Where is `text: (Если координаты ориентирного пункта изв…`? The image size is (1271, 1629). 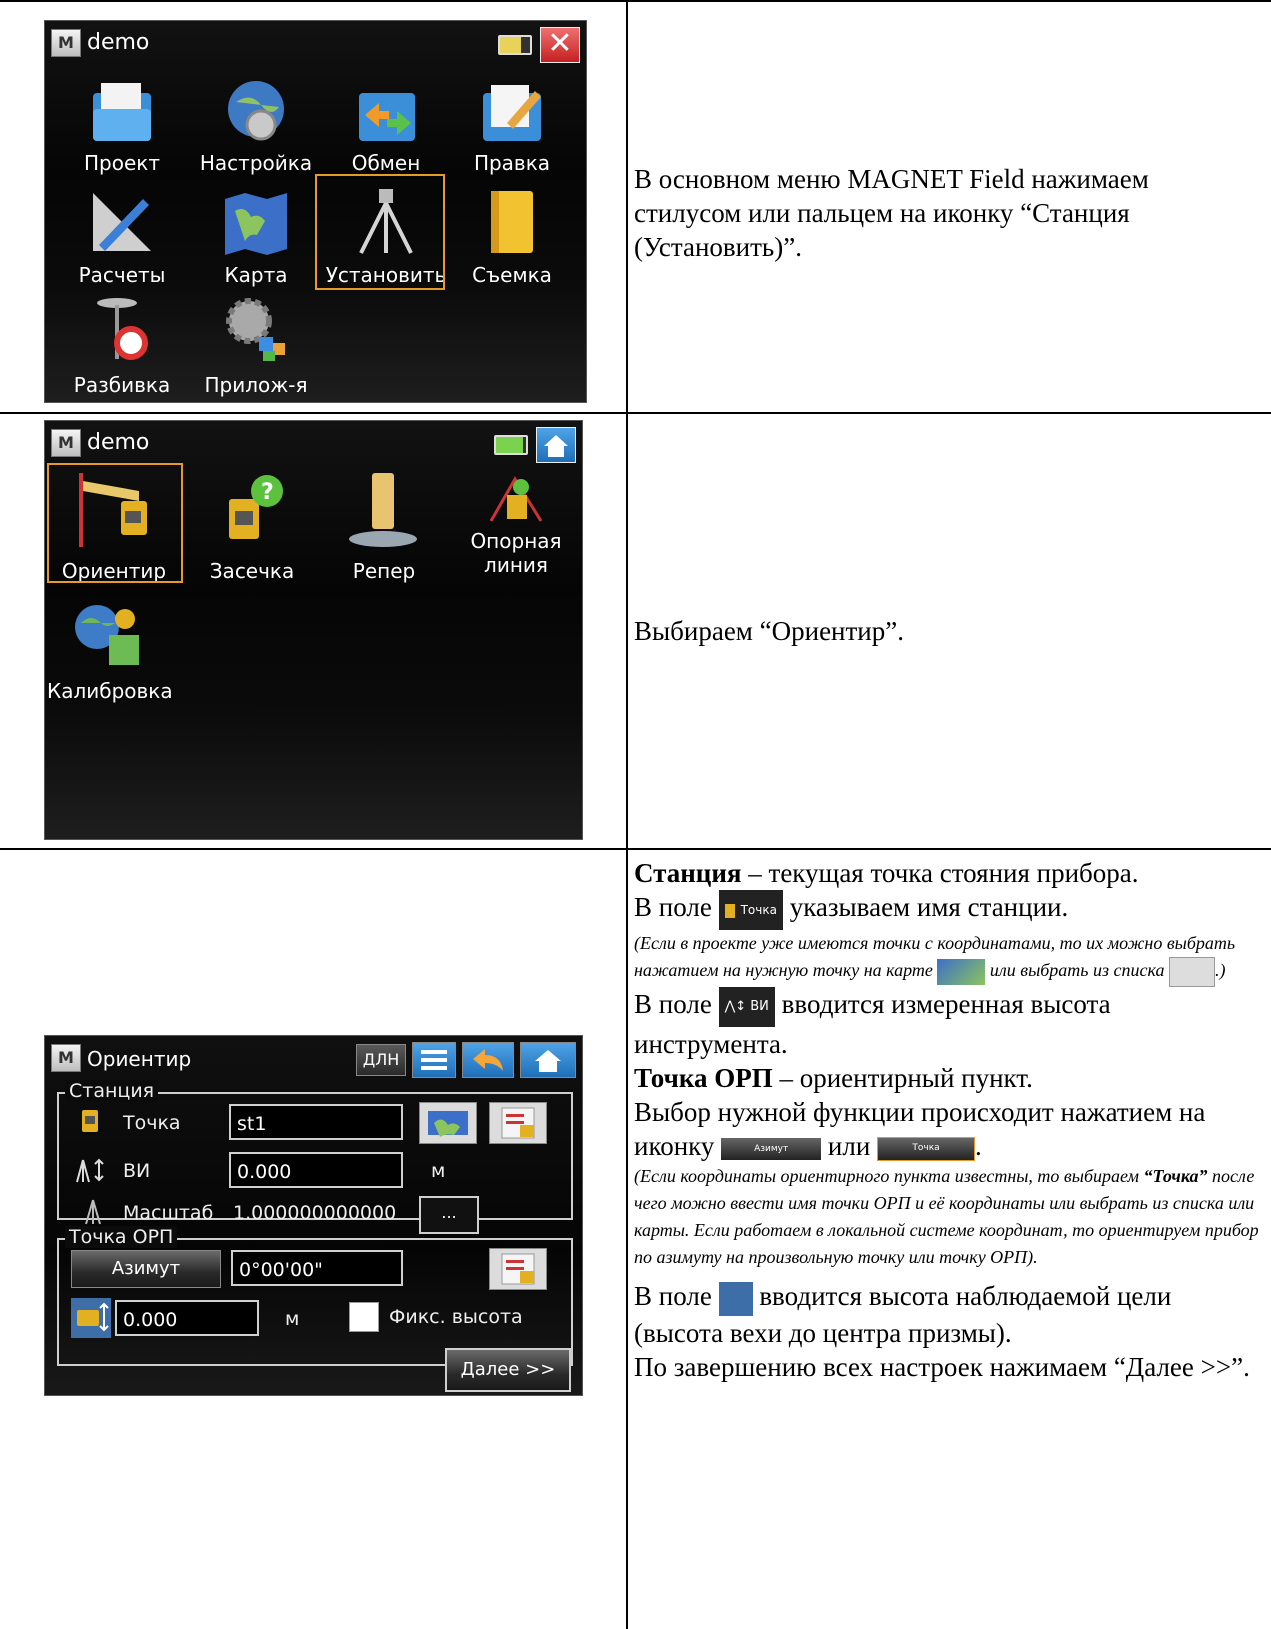 text: (Если координаты ориентирного пункта изв… is located at coordinates (889, 1176).